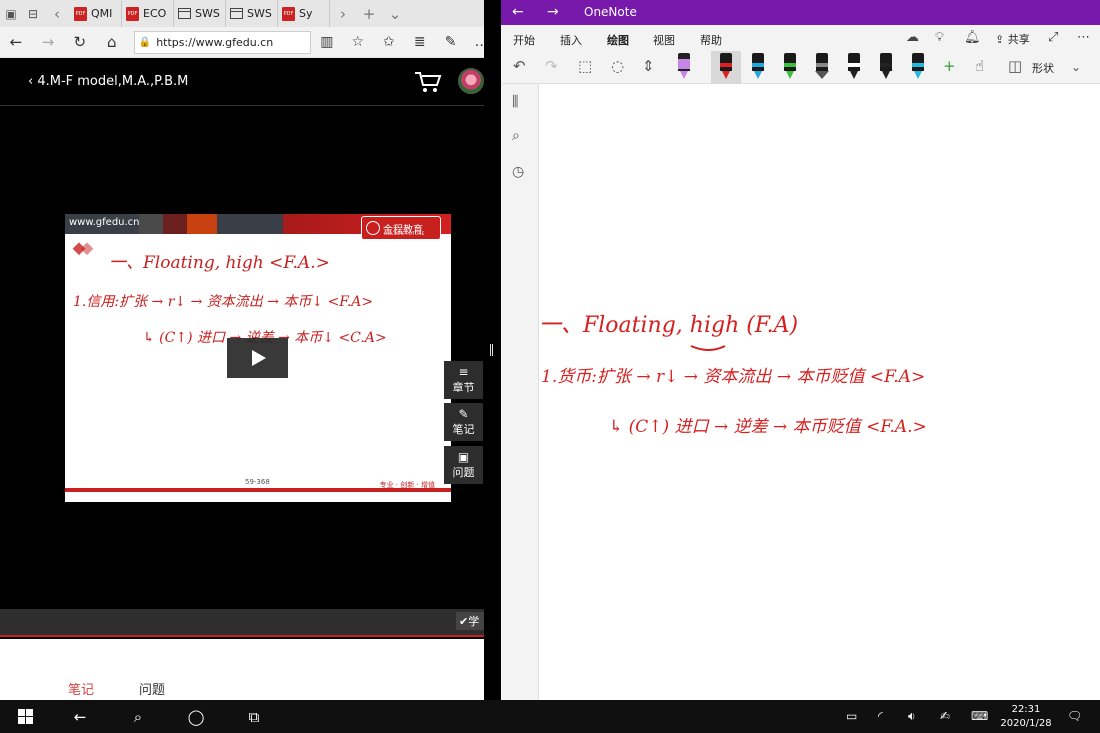  Describe the element at coordinates (949, 66) in the screenshot. I see `add-pen-icon: +` at that location.